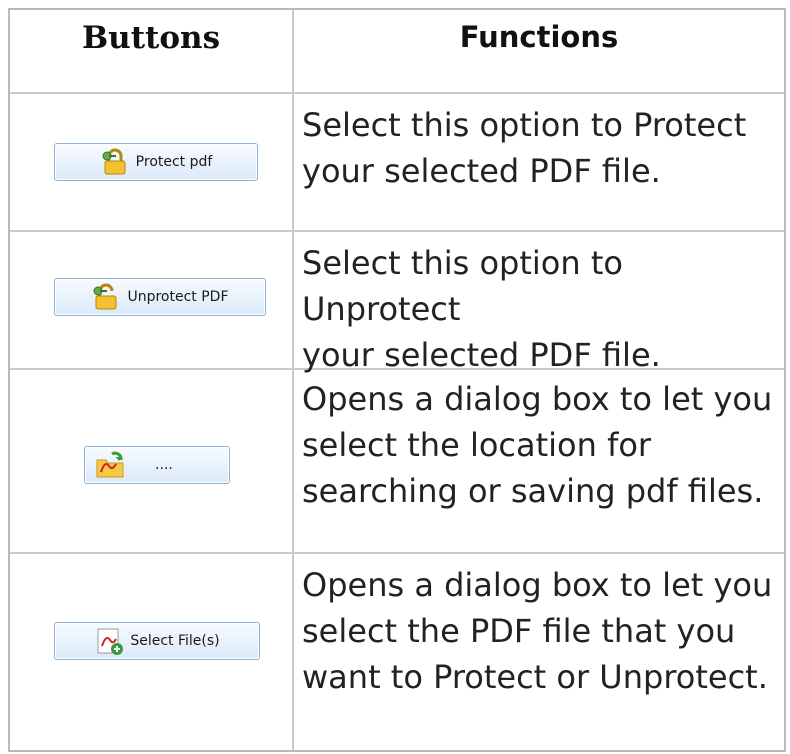 The width and height of the screenshot is (790, 754). What do you see at coordinates (110, 641) in the screenshot?
I see `pdf-add-file-icon` at bounding box center [110, 641].